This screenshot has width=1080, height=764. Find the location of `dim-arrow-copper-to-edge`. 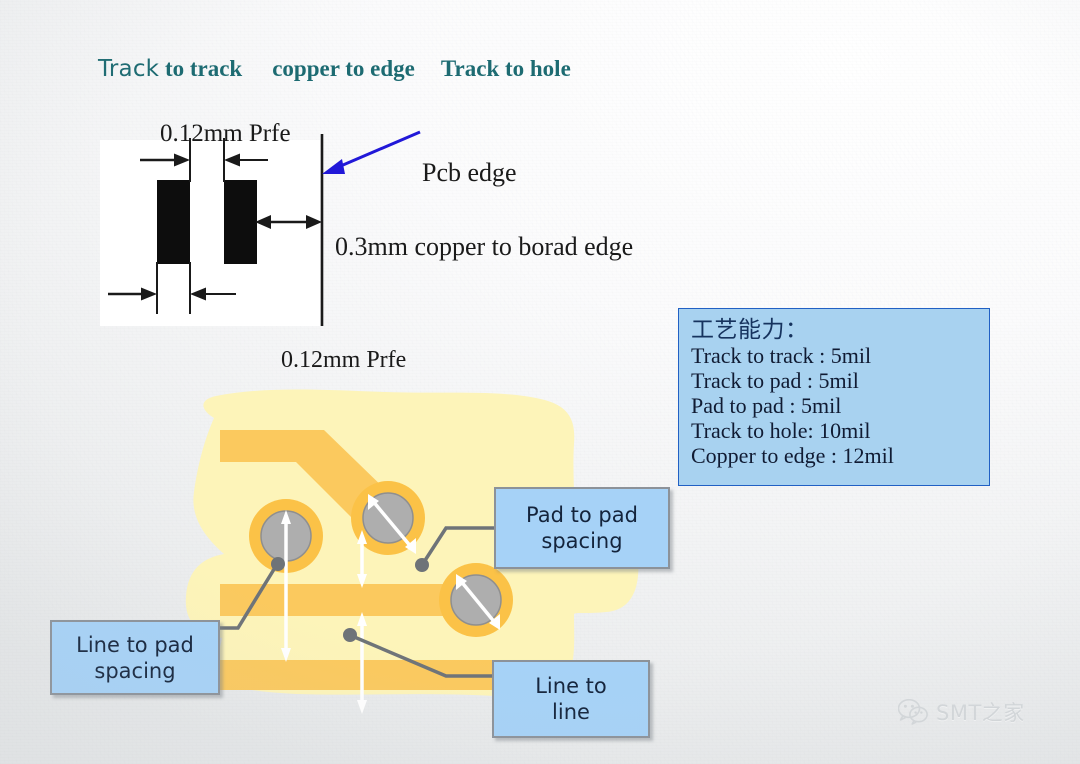

dim-arrow-copper-to-edge is located at coordinates (288, 222).